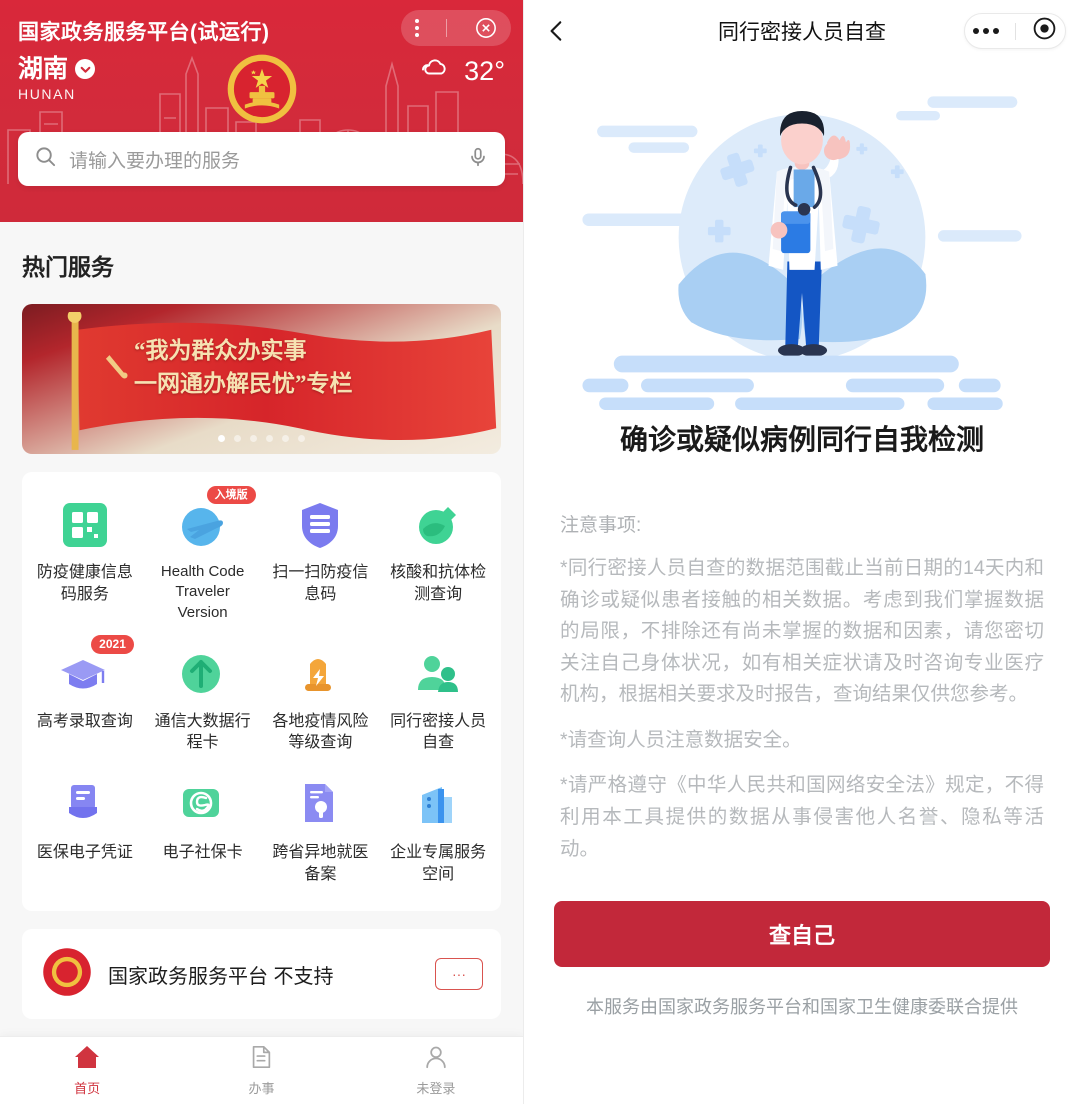 The height and width of the screenshot is (1104, 1080). Describe the element at coordinates (85, 805) in the screenshot. I see `medical-card-icon` at that location.